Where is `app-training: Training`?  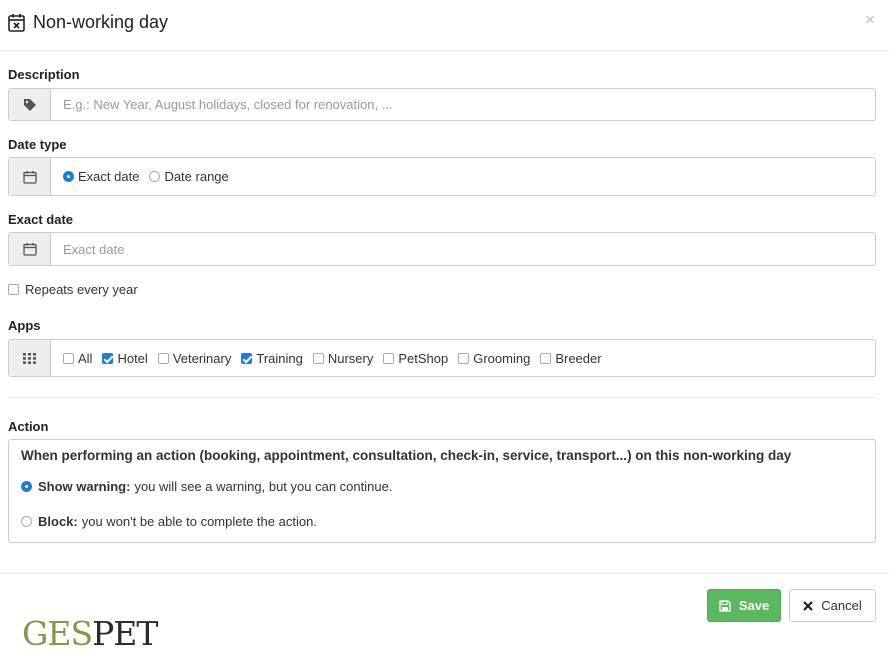 app-training: Training is located at coordinates (272, 358).